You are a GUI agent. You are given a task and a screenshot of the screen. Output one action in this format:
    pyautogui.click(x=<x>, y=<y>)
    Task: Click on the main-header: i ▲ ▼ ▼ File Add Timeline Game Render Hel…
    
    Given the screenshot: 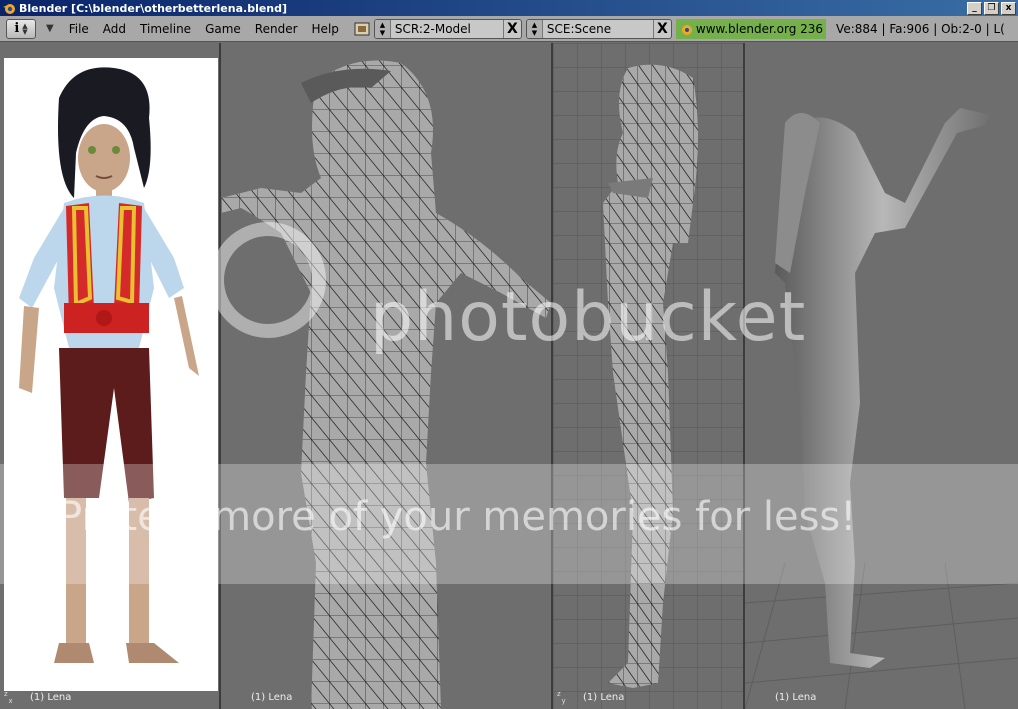 What is the action you would take?
    pyautogui.click(x=509, y=29)
    